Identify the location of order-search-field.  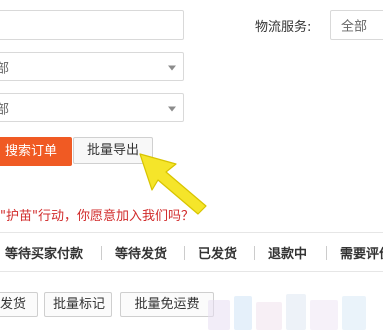
(92, 25).